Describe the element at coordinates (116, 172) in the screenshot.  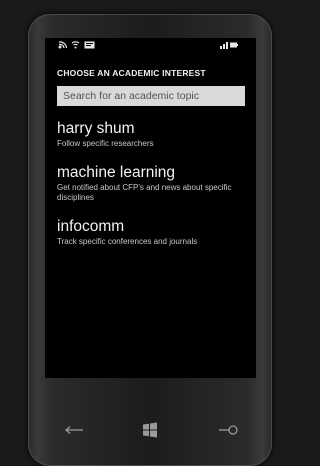
I see `list-item-title: machine learning` at that location.